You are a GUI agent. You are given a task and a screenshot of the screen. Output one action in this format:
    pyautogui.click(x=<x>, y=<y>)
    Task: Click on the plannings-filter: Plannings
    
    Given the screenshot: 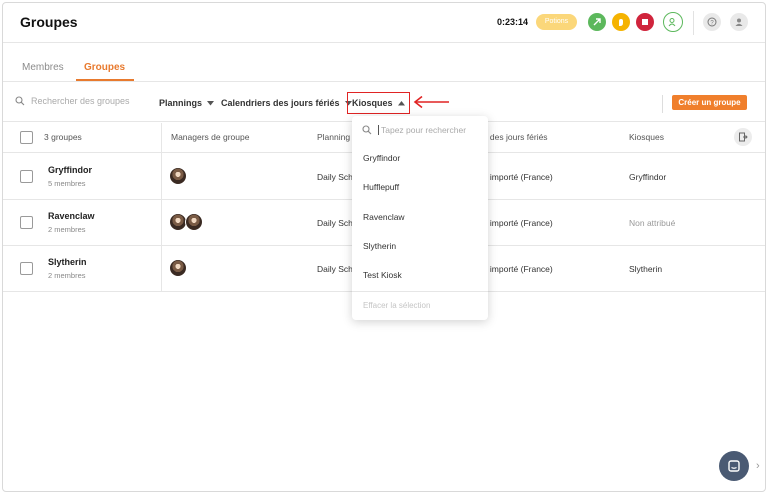 What is the action you would take?
    pyautogui.click(x=187, y=103)
    